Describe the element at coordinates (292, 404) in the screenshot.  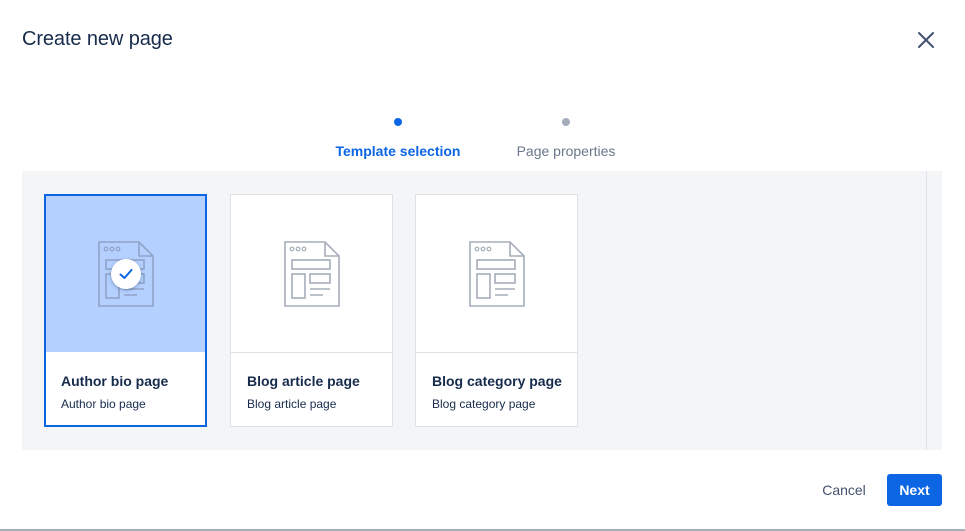
I see `template-description: Blog article page` at that location.